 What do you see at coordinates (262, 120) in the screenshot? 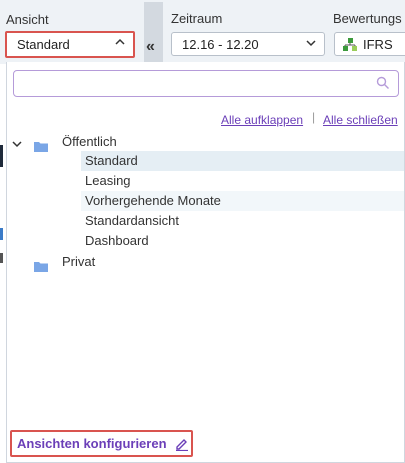
I see `expand-all-link: Alle aufklappen` at bounding box center [262, 120].